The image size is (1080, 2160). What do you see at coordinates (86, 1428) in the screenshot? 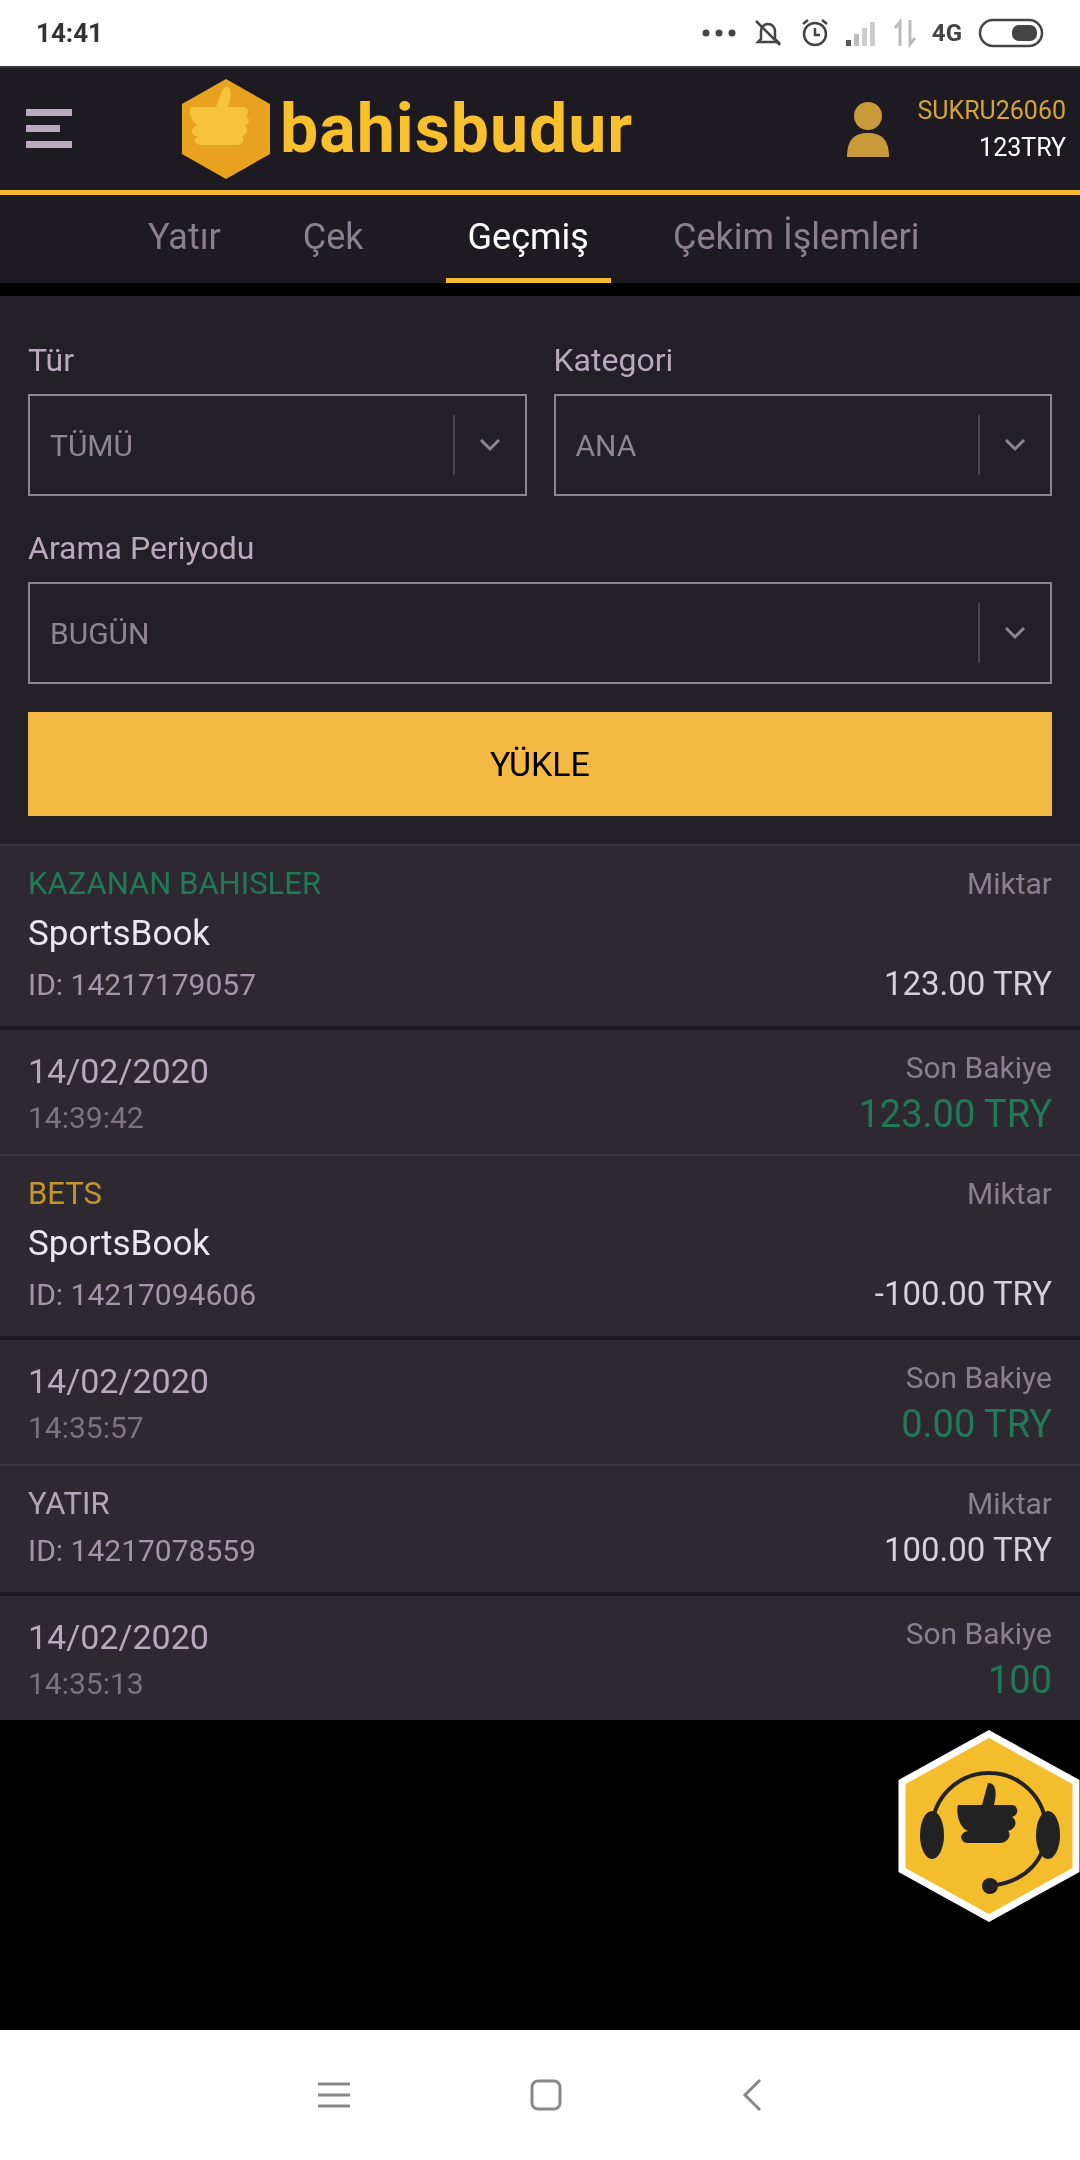
I see `transaction-time: 14:35:57` at bounding box center [86, 1428].